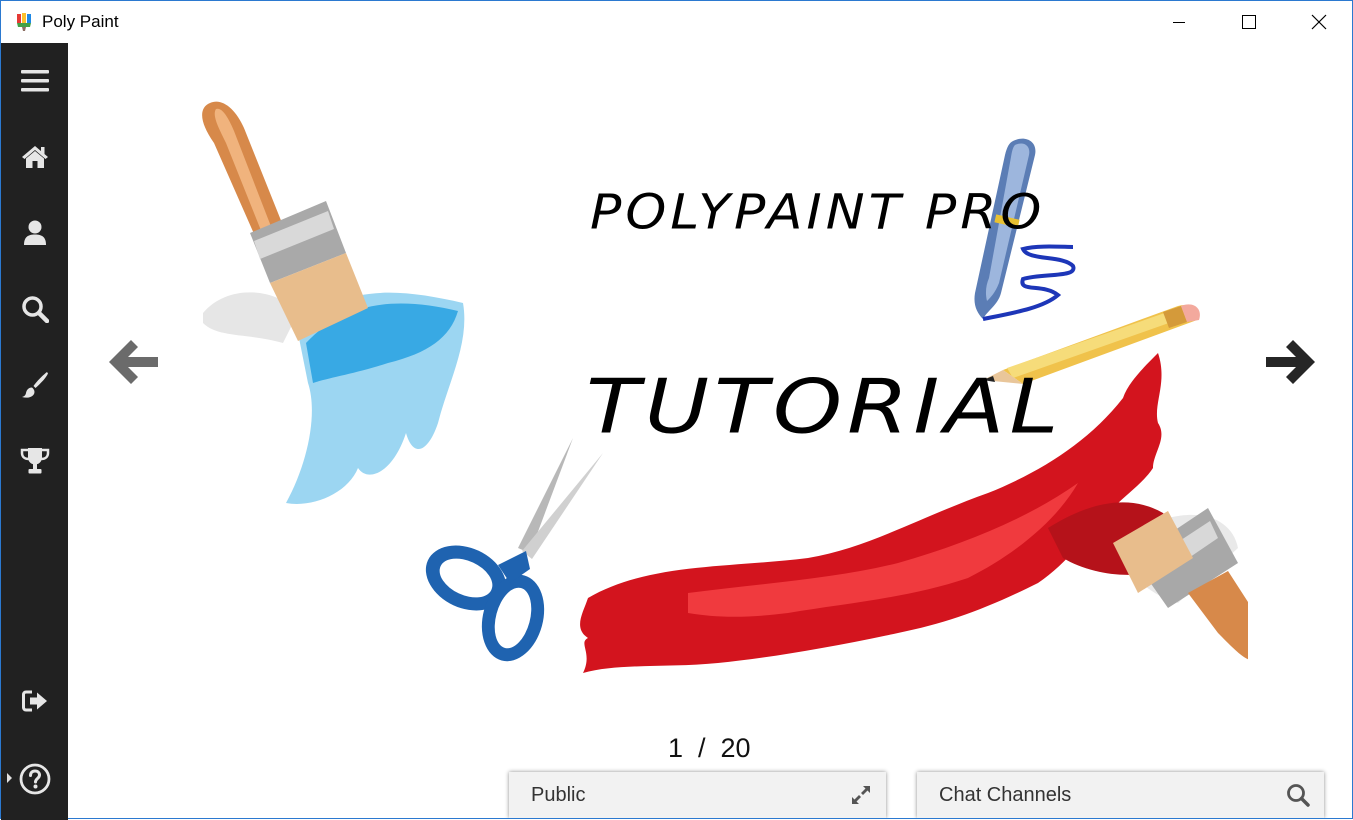 The height and width of the screenshot is (820, 1353). Describe the element at coordinates (1120, 795) in the screenshot. I see `chat-channels-panel: Chat Channels` at that location.